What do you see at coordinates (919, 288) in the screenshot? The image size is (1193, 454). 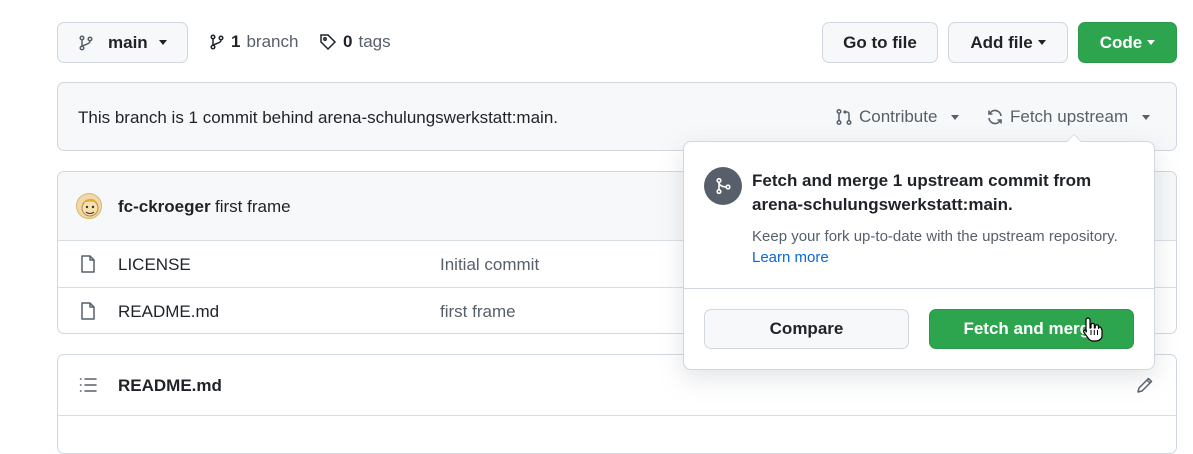 I see `popover-divider` at bounding box center [919, 288].